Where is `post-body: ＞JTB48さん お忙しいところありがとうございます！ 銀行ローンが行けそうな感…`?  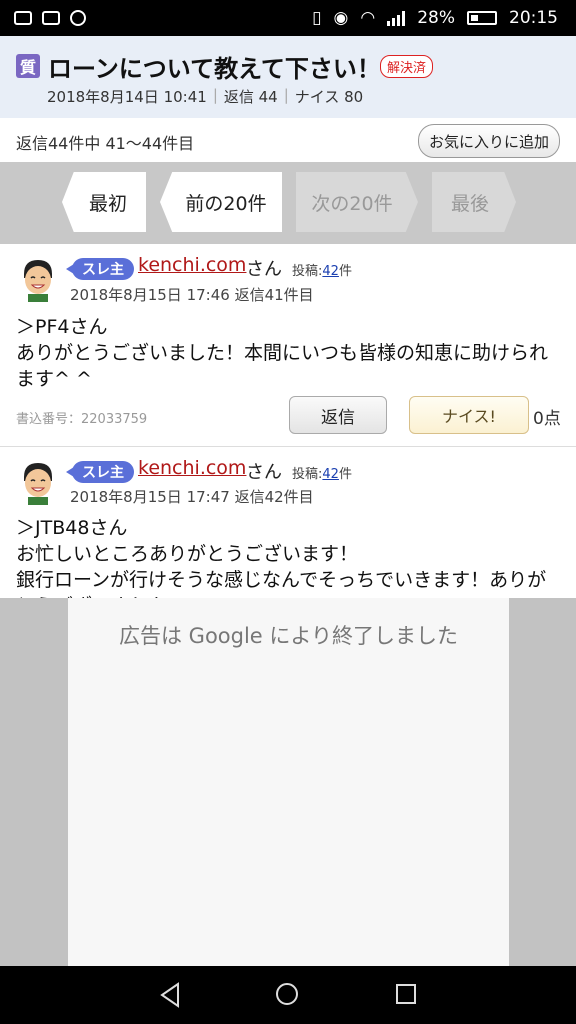
post-body: ＞JTB48さん お忙しいところありがとうございます！ 銀行ローンが行けそうな感… is located at coordinates (281, 557).